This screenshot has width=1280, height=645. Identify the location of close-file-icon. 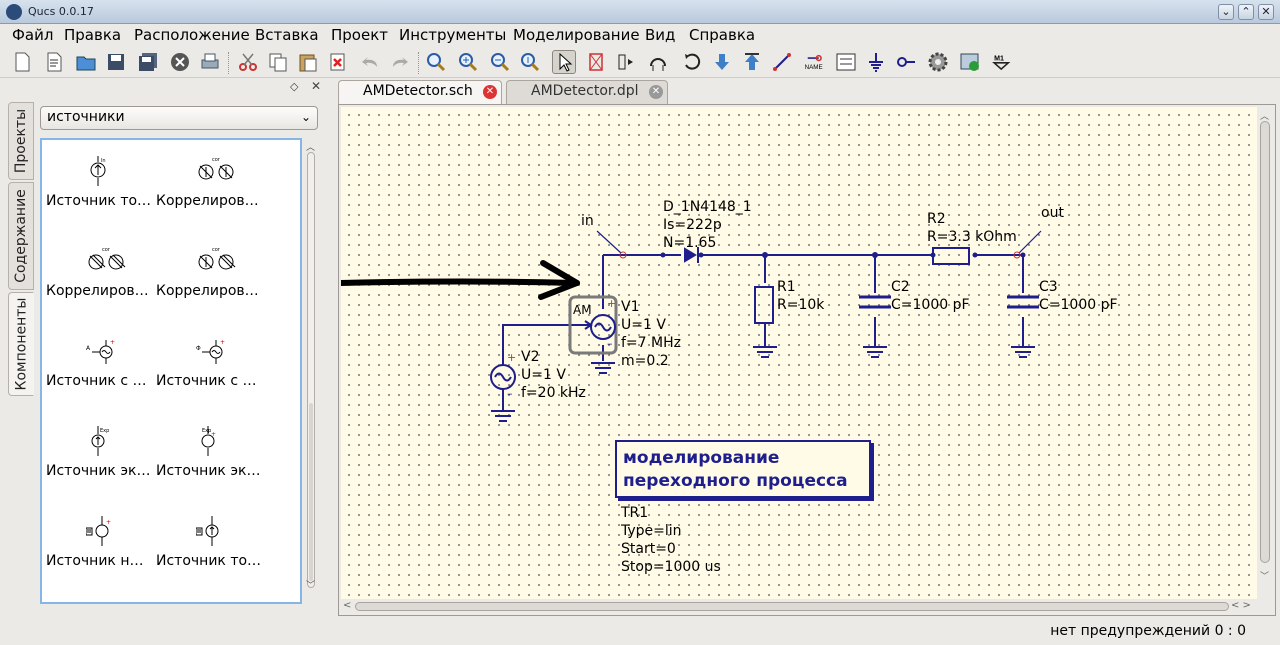
(180, 62).